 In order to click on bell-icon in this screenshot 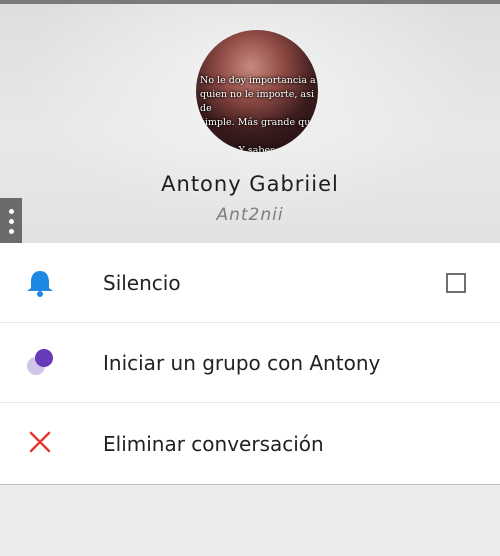, I will do `click(40, 283)`.